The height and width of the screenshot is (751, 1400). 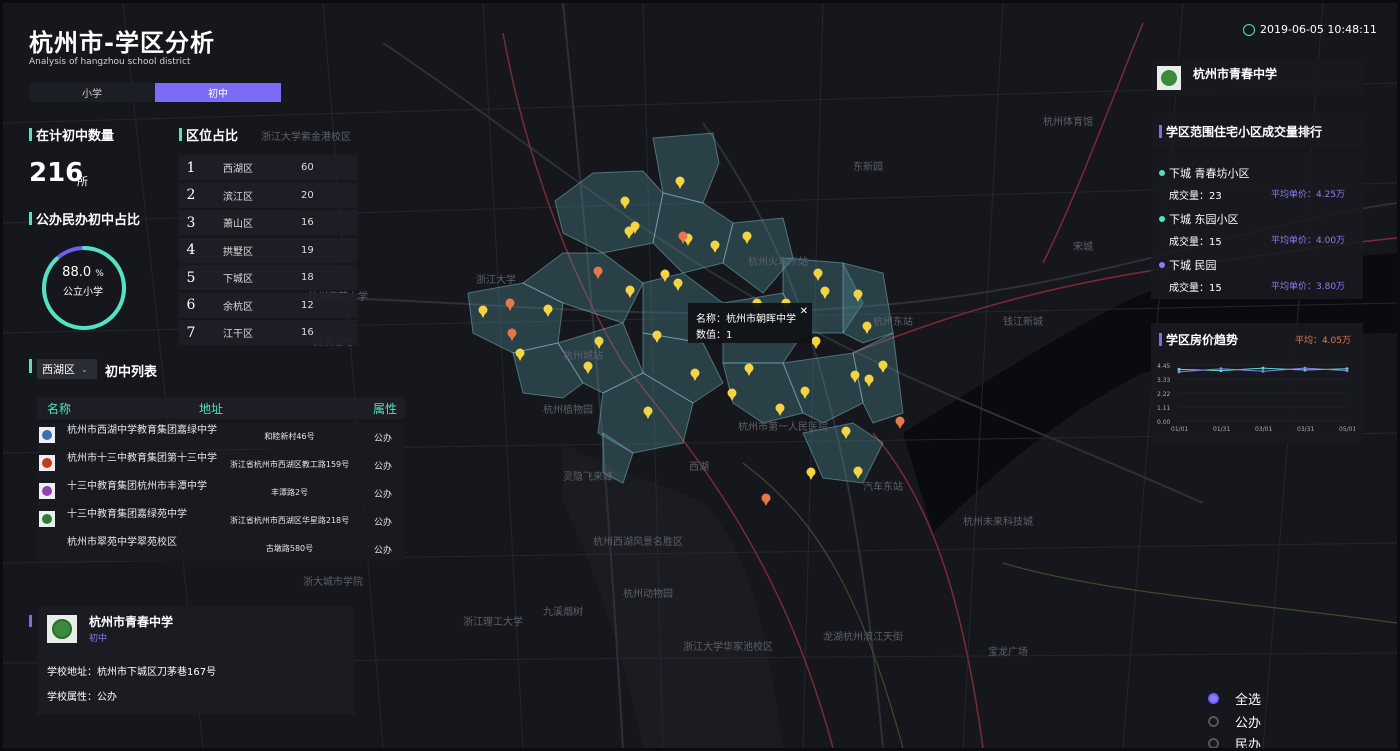 What do you see at coordinates (142, 430) in the screenshot?
I see `school-name: 杭州市西湖中学教育集团嘉绿中学` at bounding box center [142, 430].